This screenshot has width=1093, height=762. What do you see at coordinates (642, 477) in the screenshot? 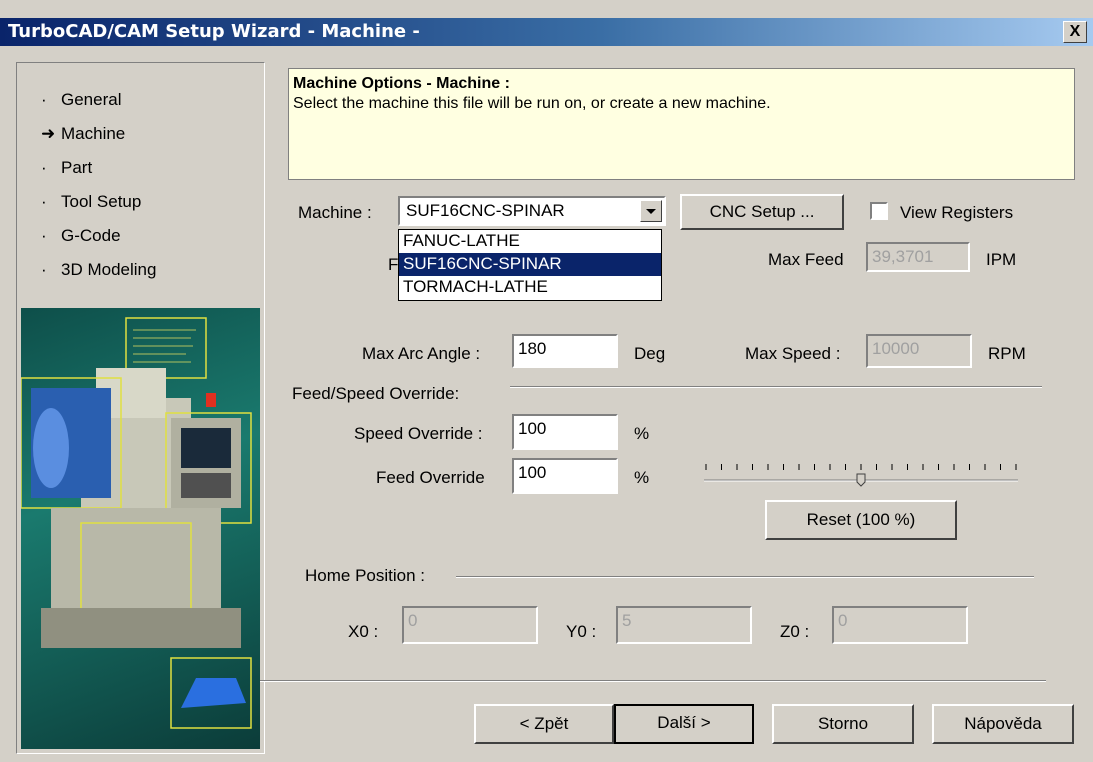
I see `feed-override-unit: %` at bounding box center [642, 477].